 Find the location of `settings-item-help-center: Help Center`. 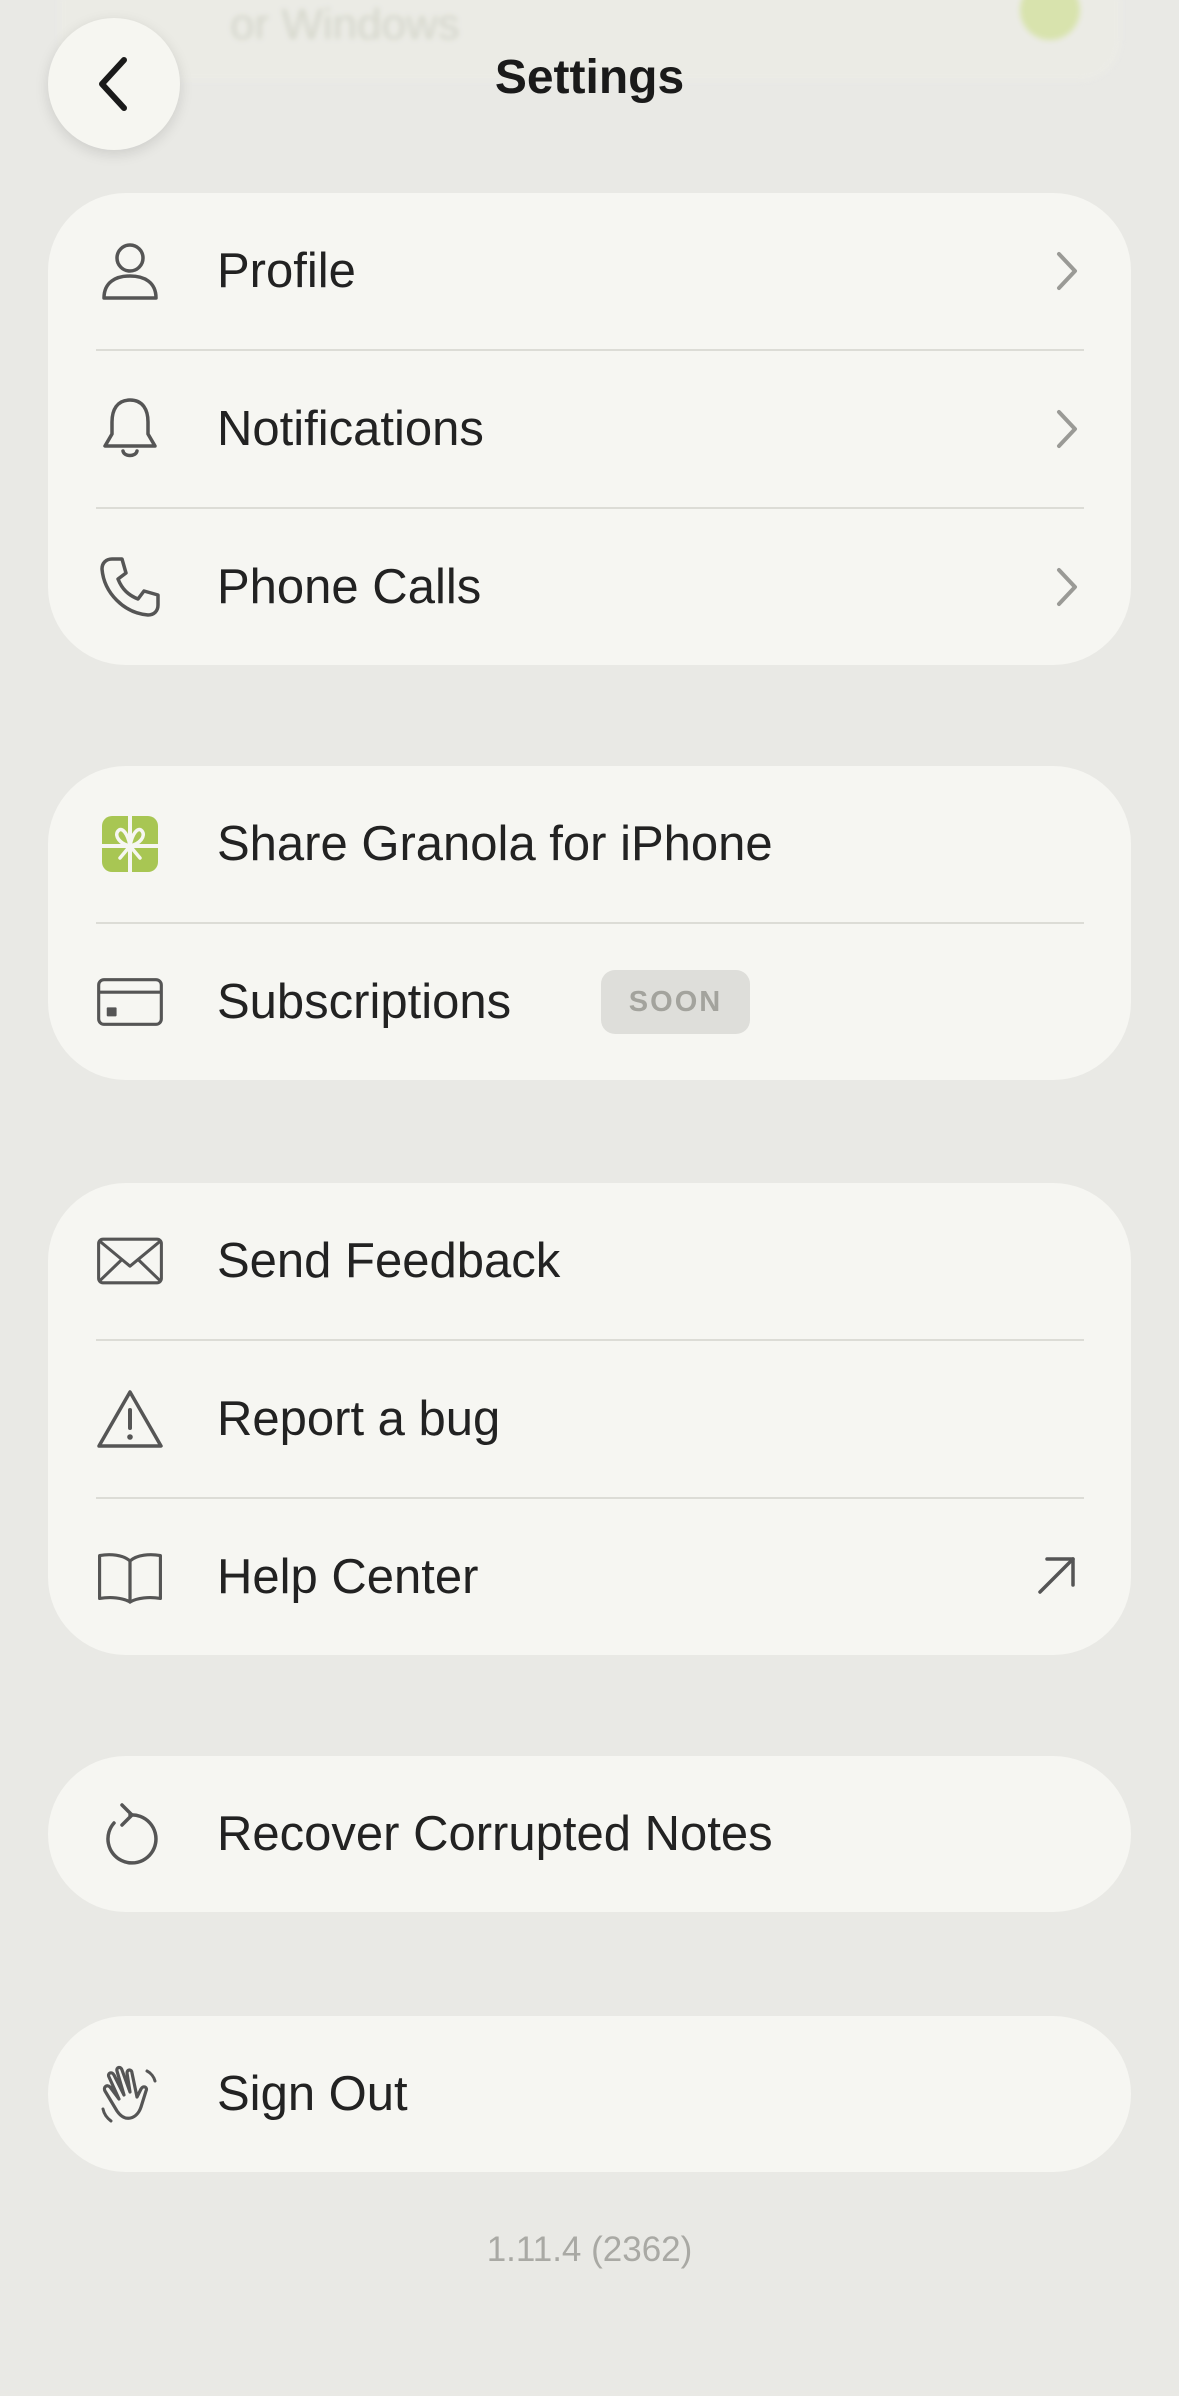

settings-item-help-center: Help Center is located at coordinates (589, 1577).